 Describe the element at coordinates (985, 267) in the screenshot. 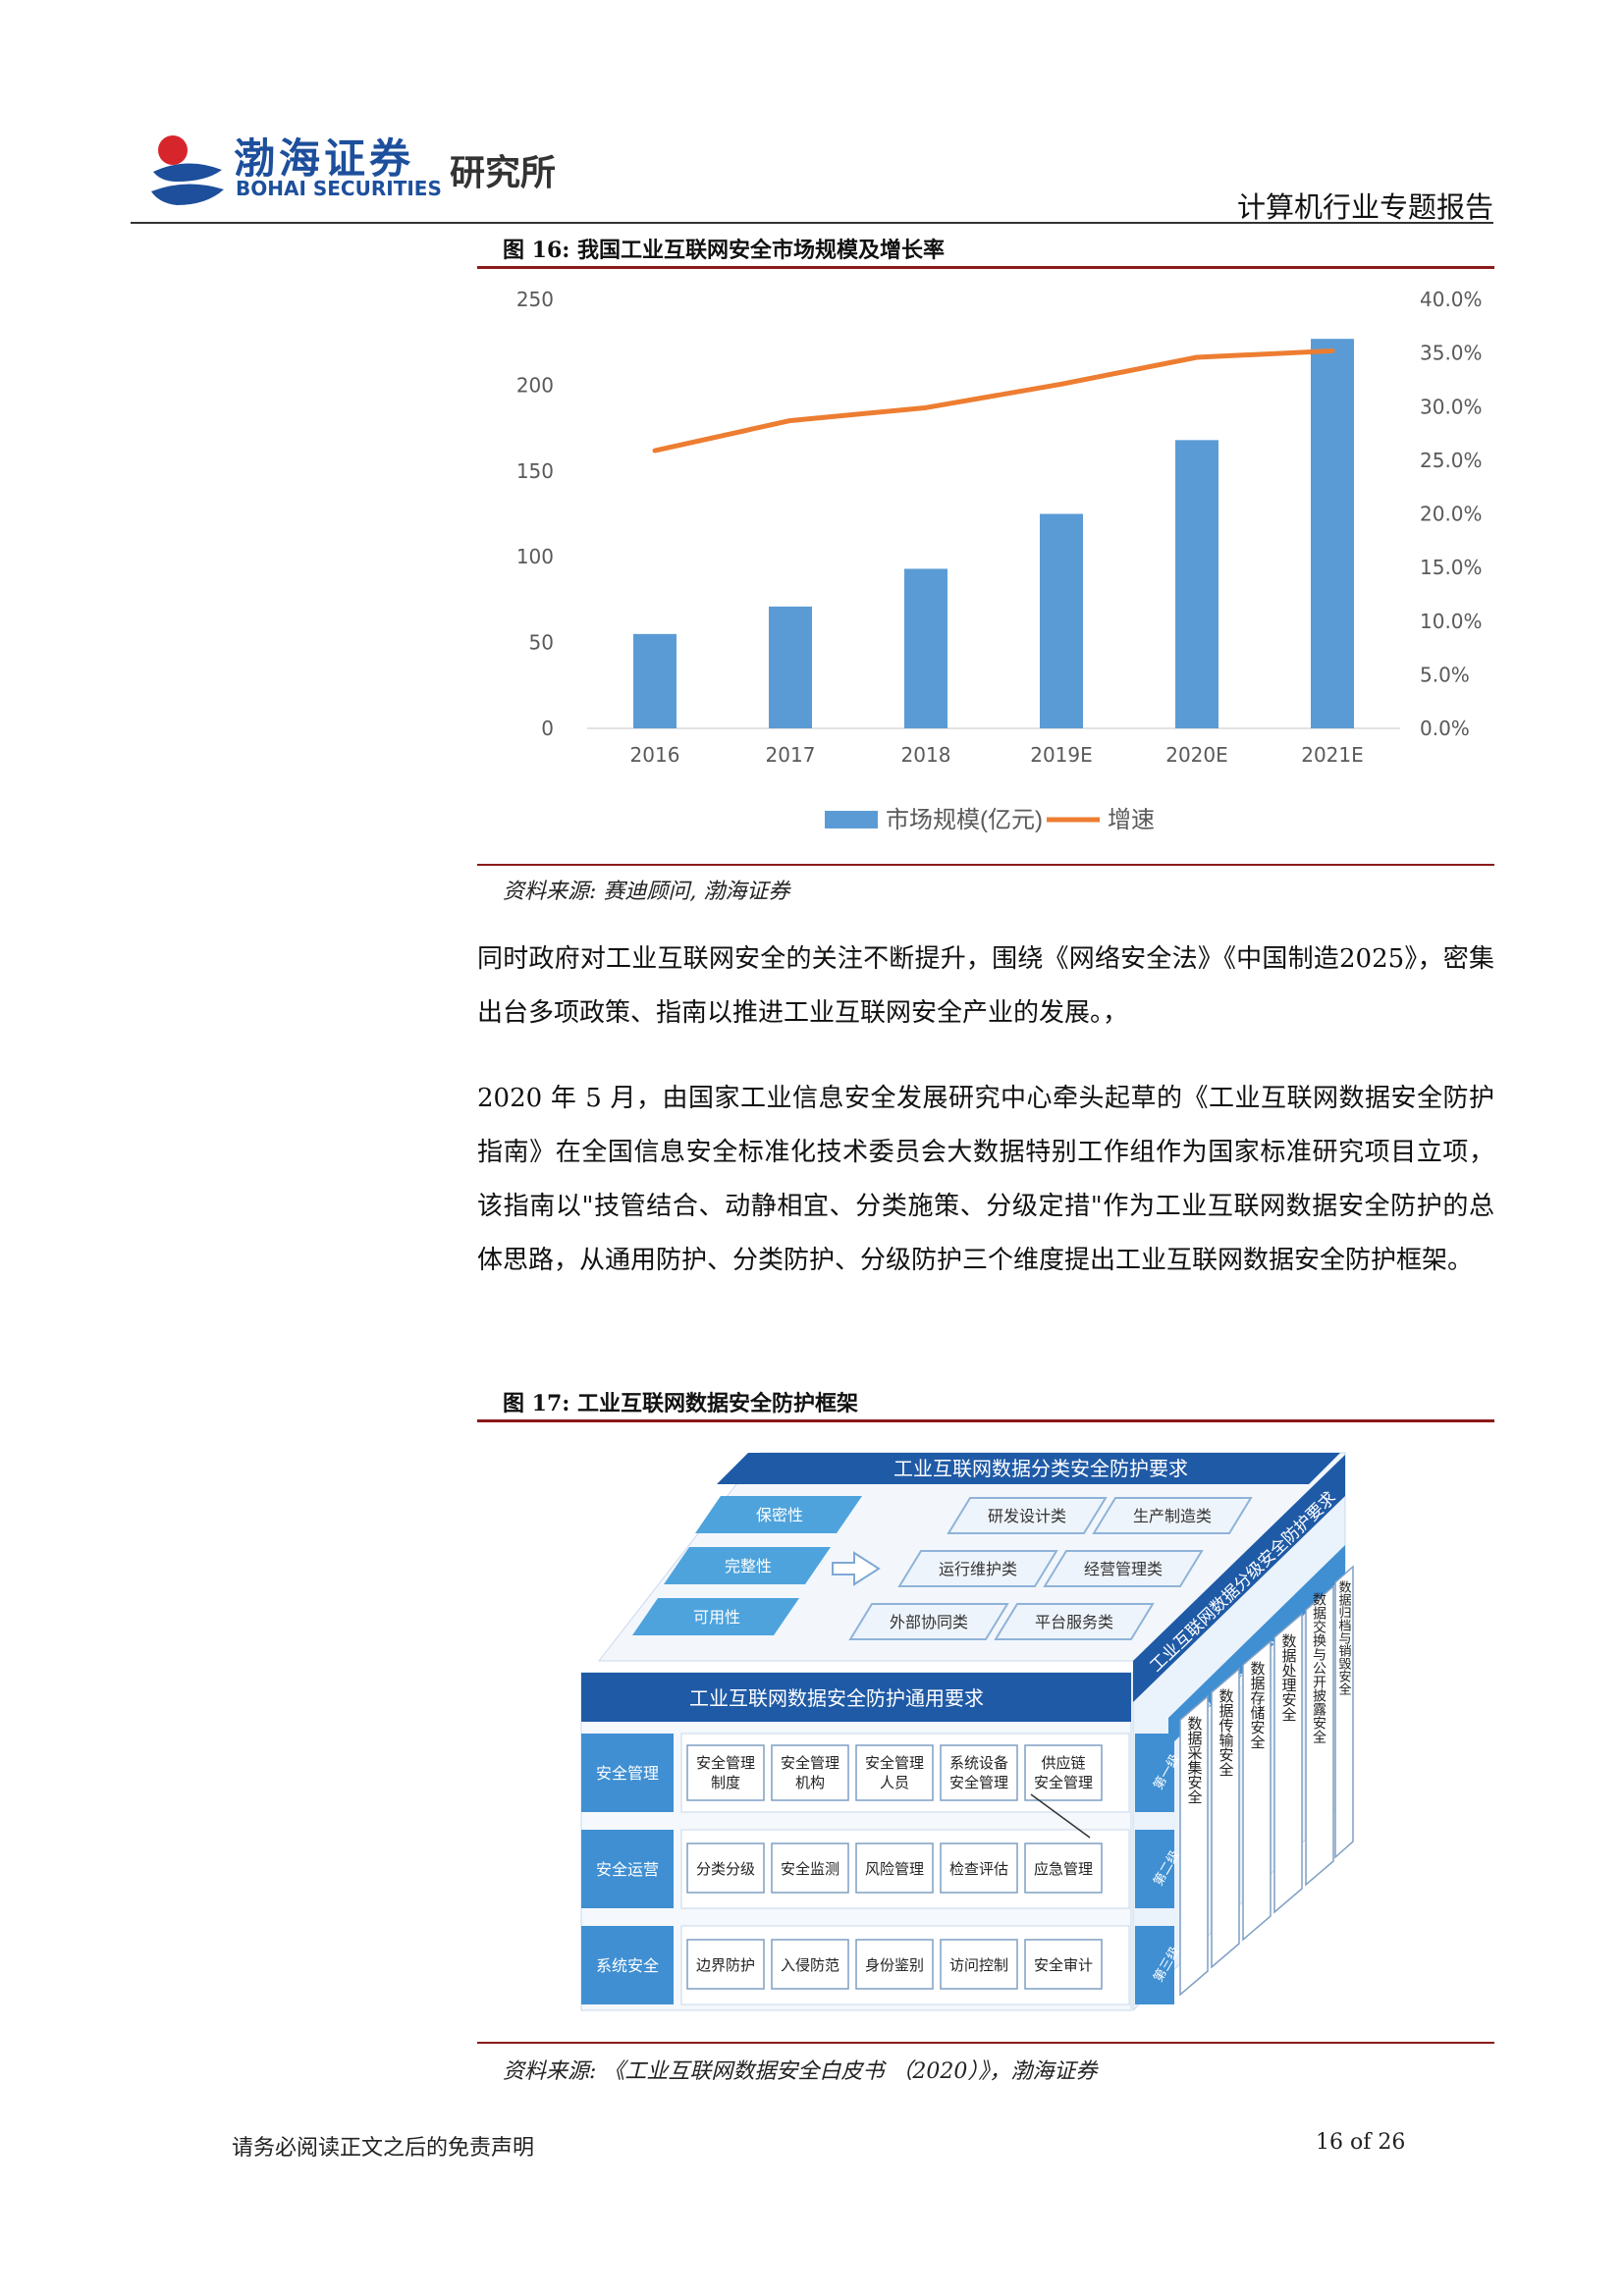

I see `figure16-top-rule` at that location.